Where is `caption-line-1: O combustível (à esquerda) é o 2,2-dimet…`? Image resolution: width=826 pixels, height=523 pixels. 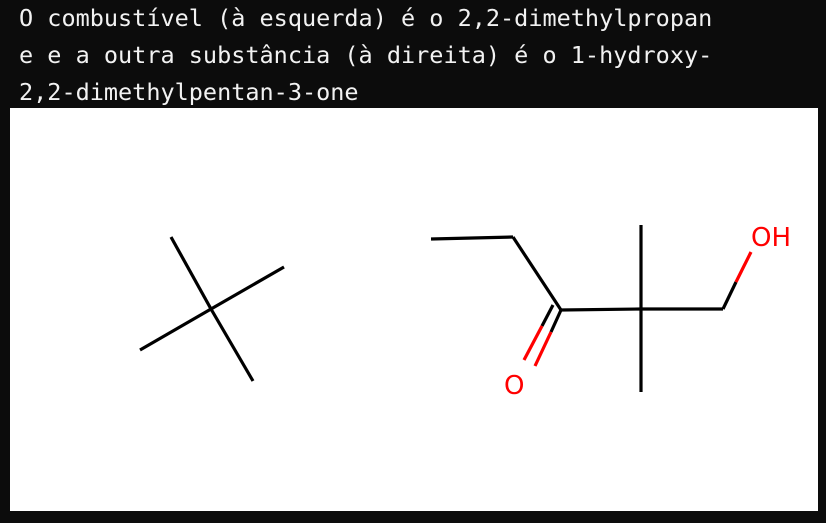
caption-line-1: O combustível (à esquerda) é o 2,2-dimet… is located at coordinates (366, 18).